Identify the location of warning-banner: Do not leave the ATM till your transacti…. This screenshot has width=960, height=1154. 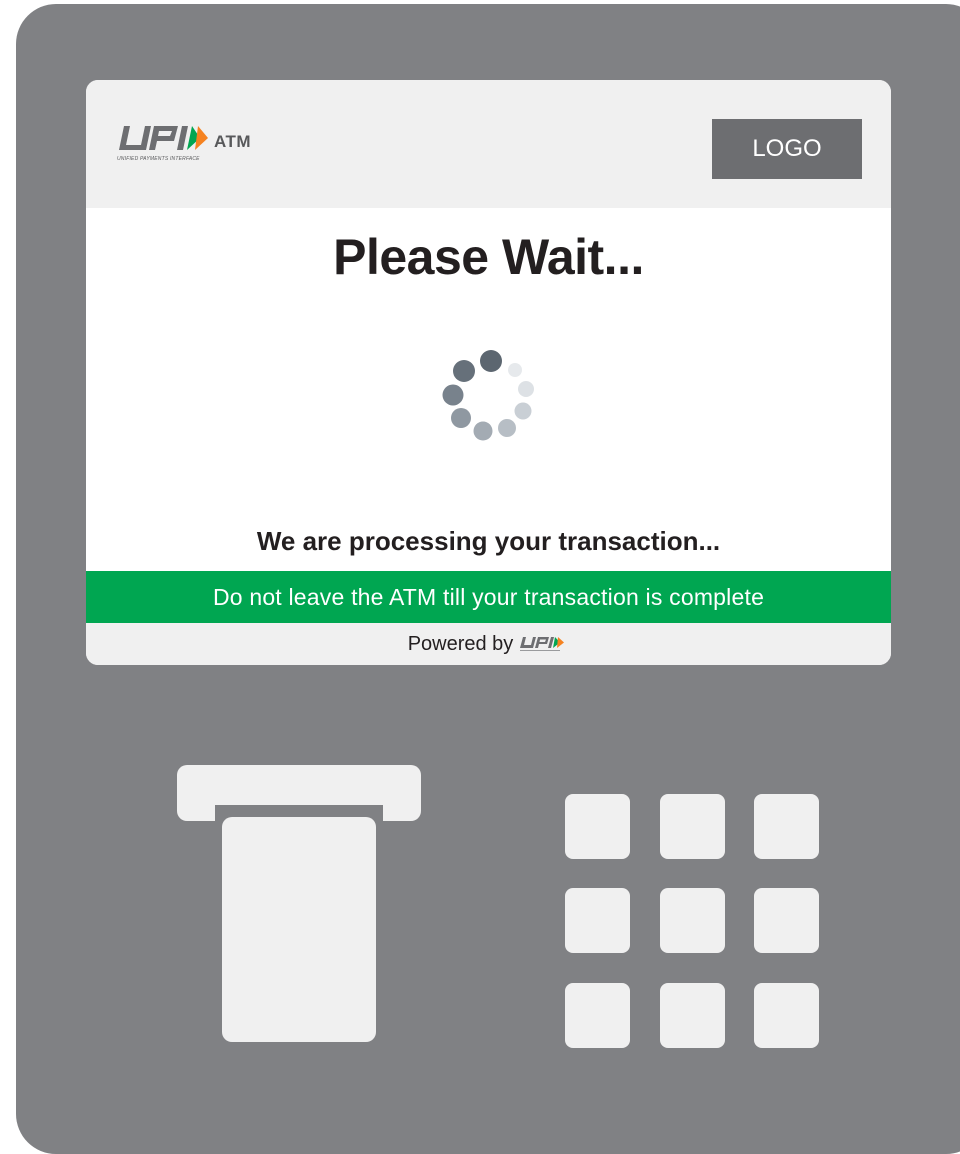
(488, 597).